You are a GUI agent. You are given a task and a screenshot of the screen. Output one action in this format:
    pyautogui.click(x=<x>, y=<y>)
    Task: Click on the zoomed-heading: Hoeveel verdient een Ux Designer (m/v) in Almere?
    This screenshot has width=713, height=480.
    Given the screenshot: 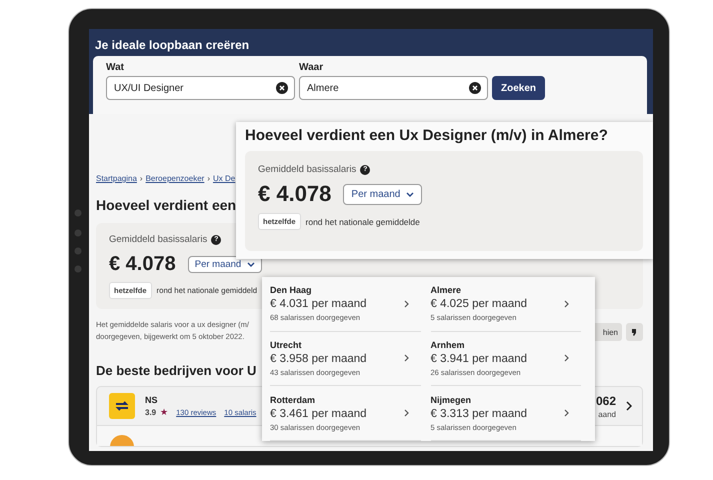 What is the action you would take?
    pyautogui.click(x=427, y=135)
    